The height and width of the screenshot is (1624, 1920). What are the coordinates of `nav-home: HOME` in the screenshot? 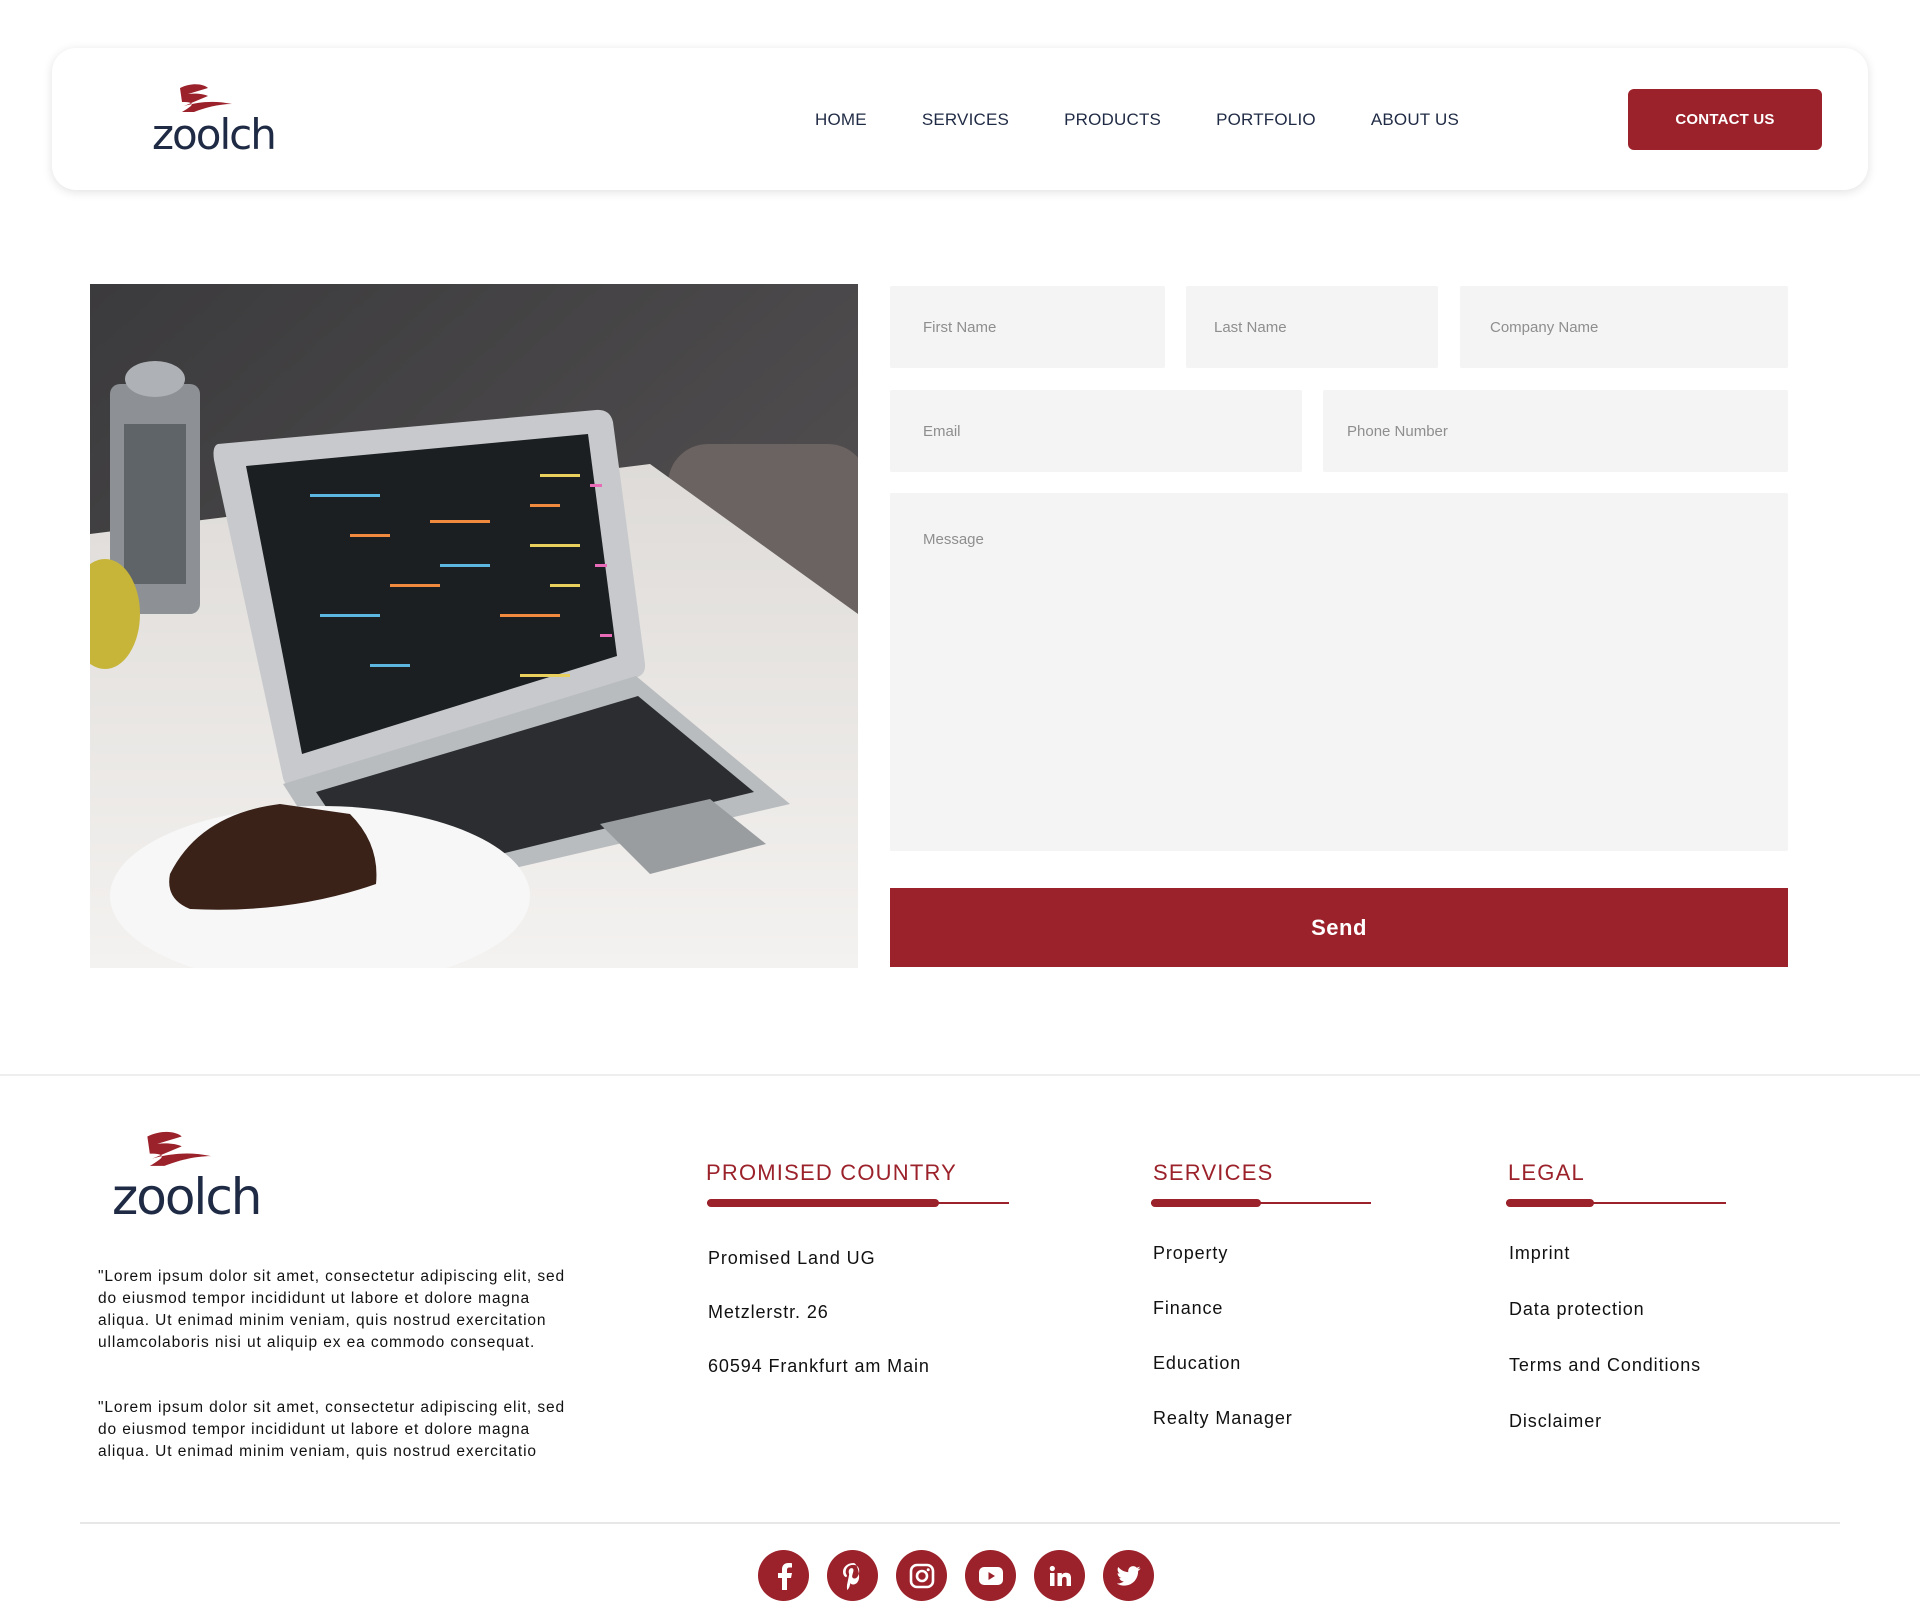 It's located at (841, 120).